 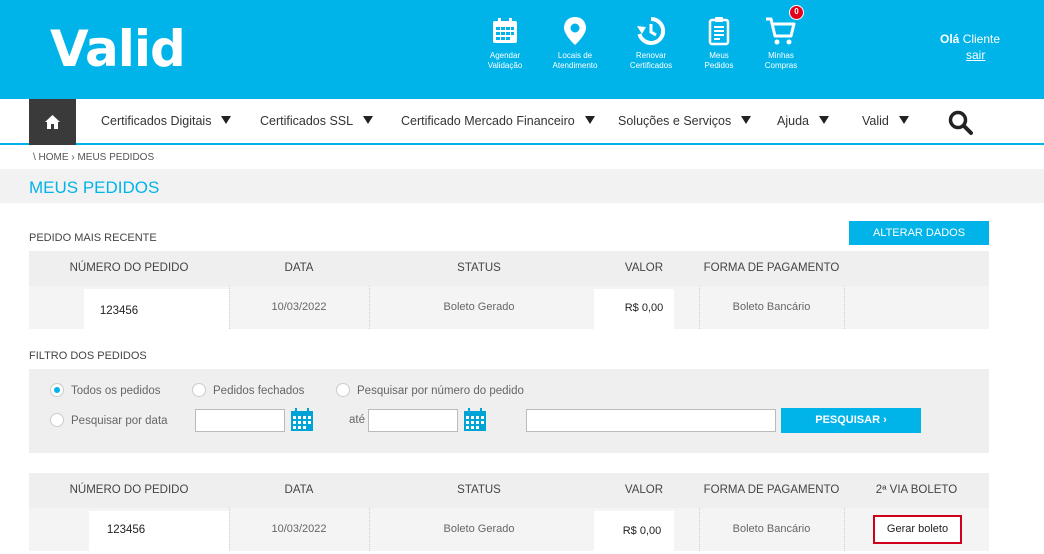 What do you see at coordinates (118, 49) in the screenshot?
I see `valid-logo: Valid` at bounding box center [118, 49].